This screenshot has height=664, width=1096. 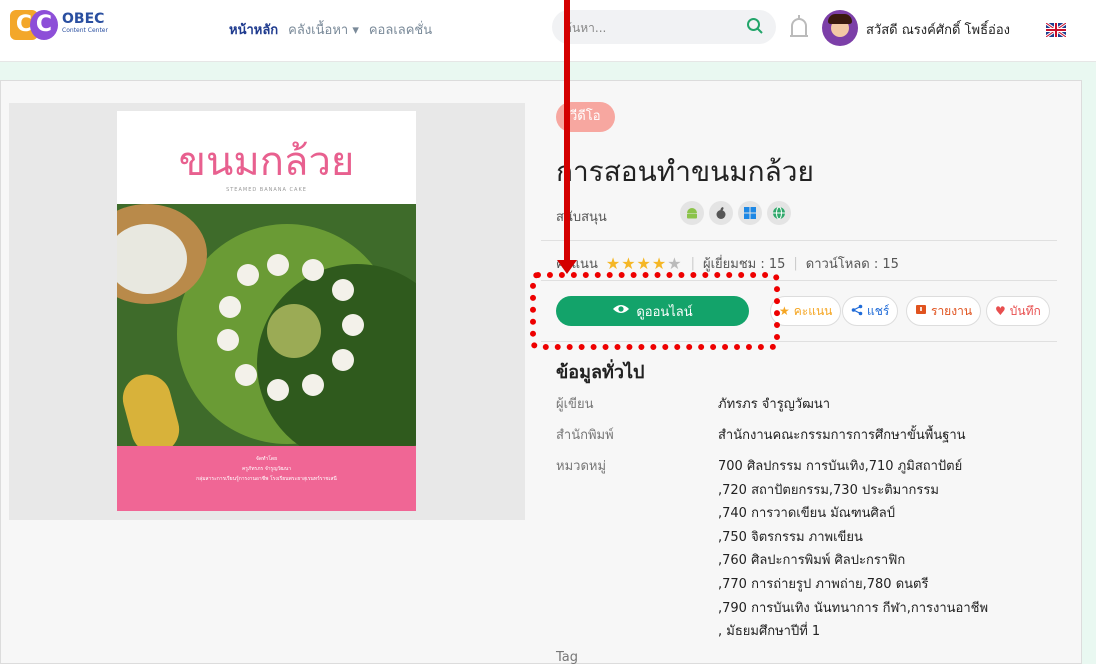 What do you see at coordinates (585, 435) in the screenshot?
I see `publisher-label: สำนักพิมพ์` at bounding box center [585, 435].